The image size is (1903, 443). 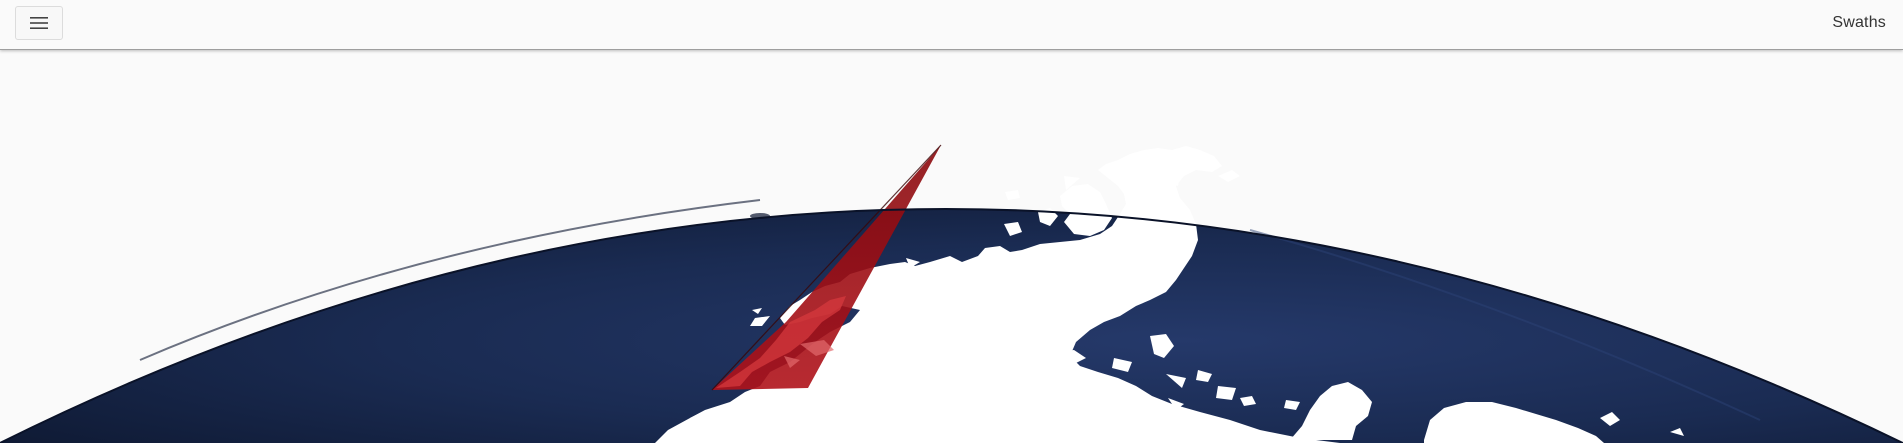 What do you see at coordinates (1859, 22) in the screenshot?
I see `app-title: Swaths` at bounding box center [1859, 22].